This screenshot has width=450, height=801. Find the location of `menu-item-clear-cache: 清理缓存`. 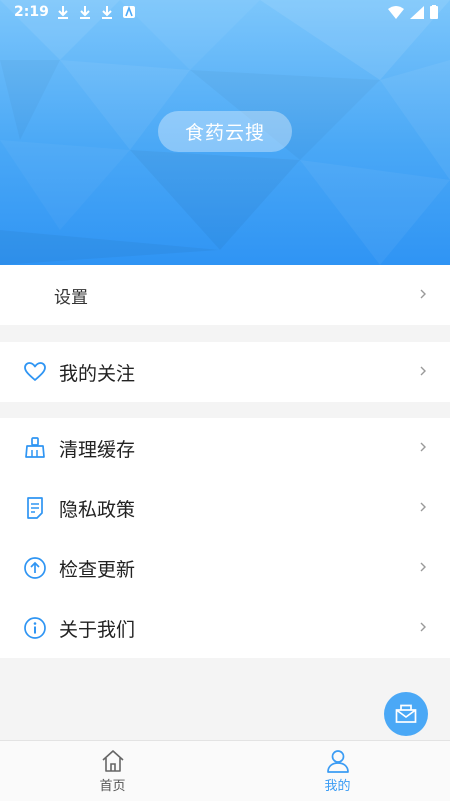

menu-item-clear-cache: 清理缓存 is located at coordinates (225, 448).